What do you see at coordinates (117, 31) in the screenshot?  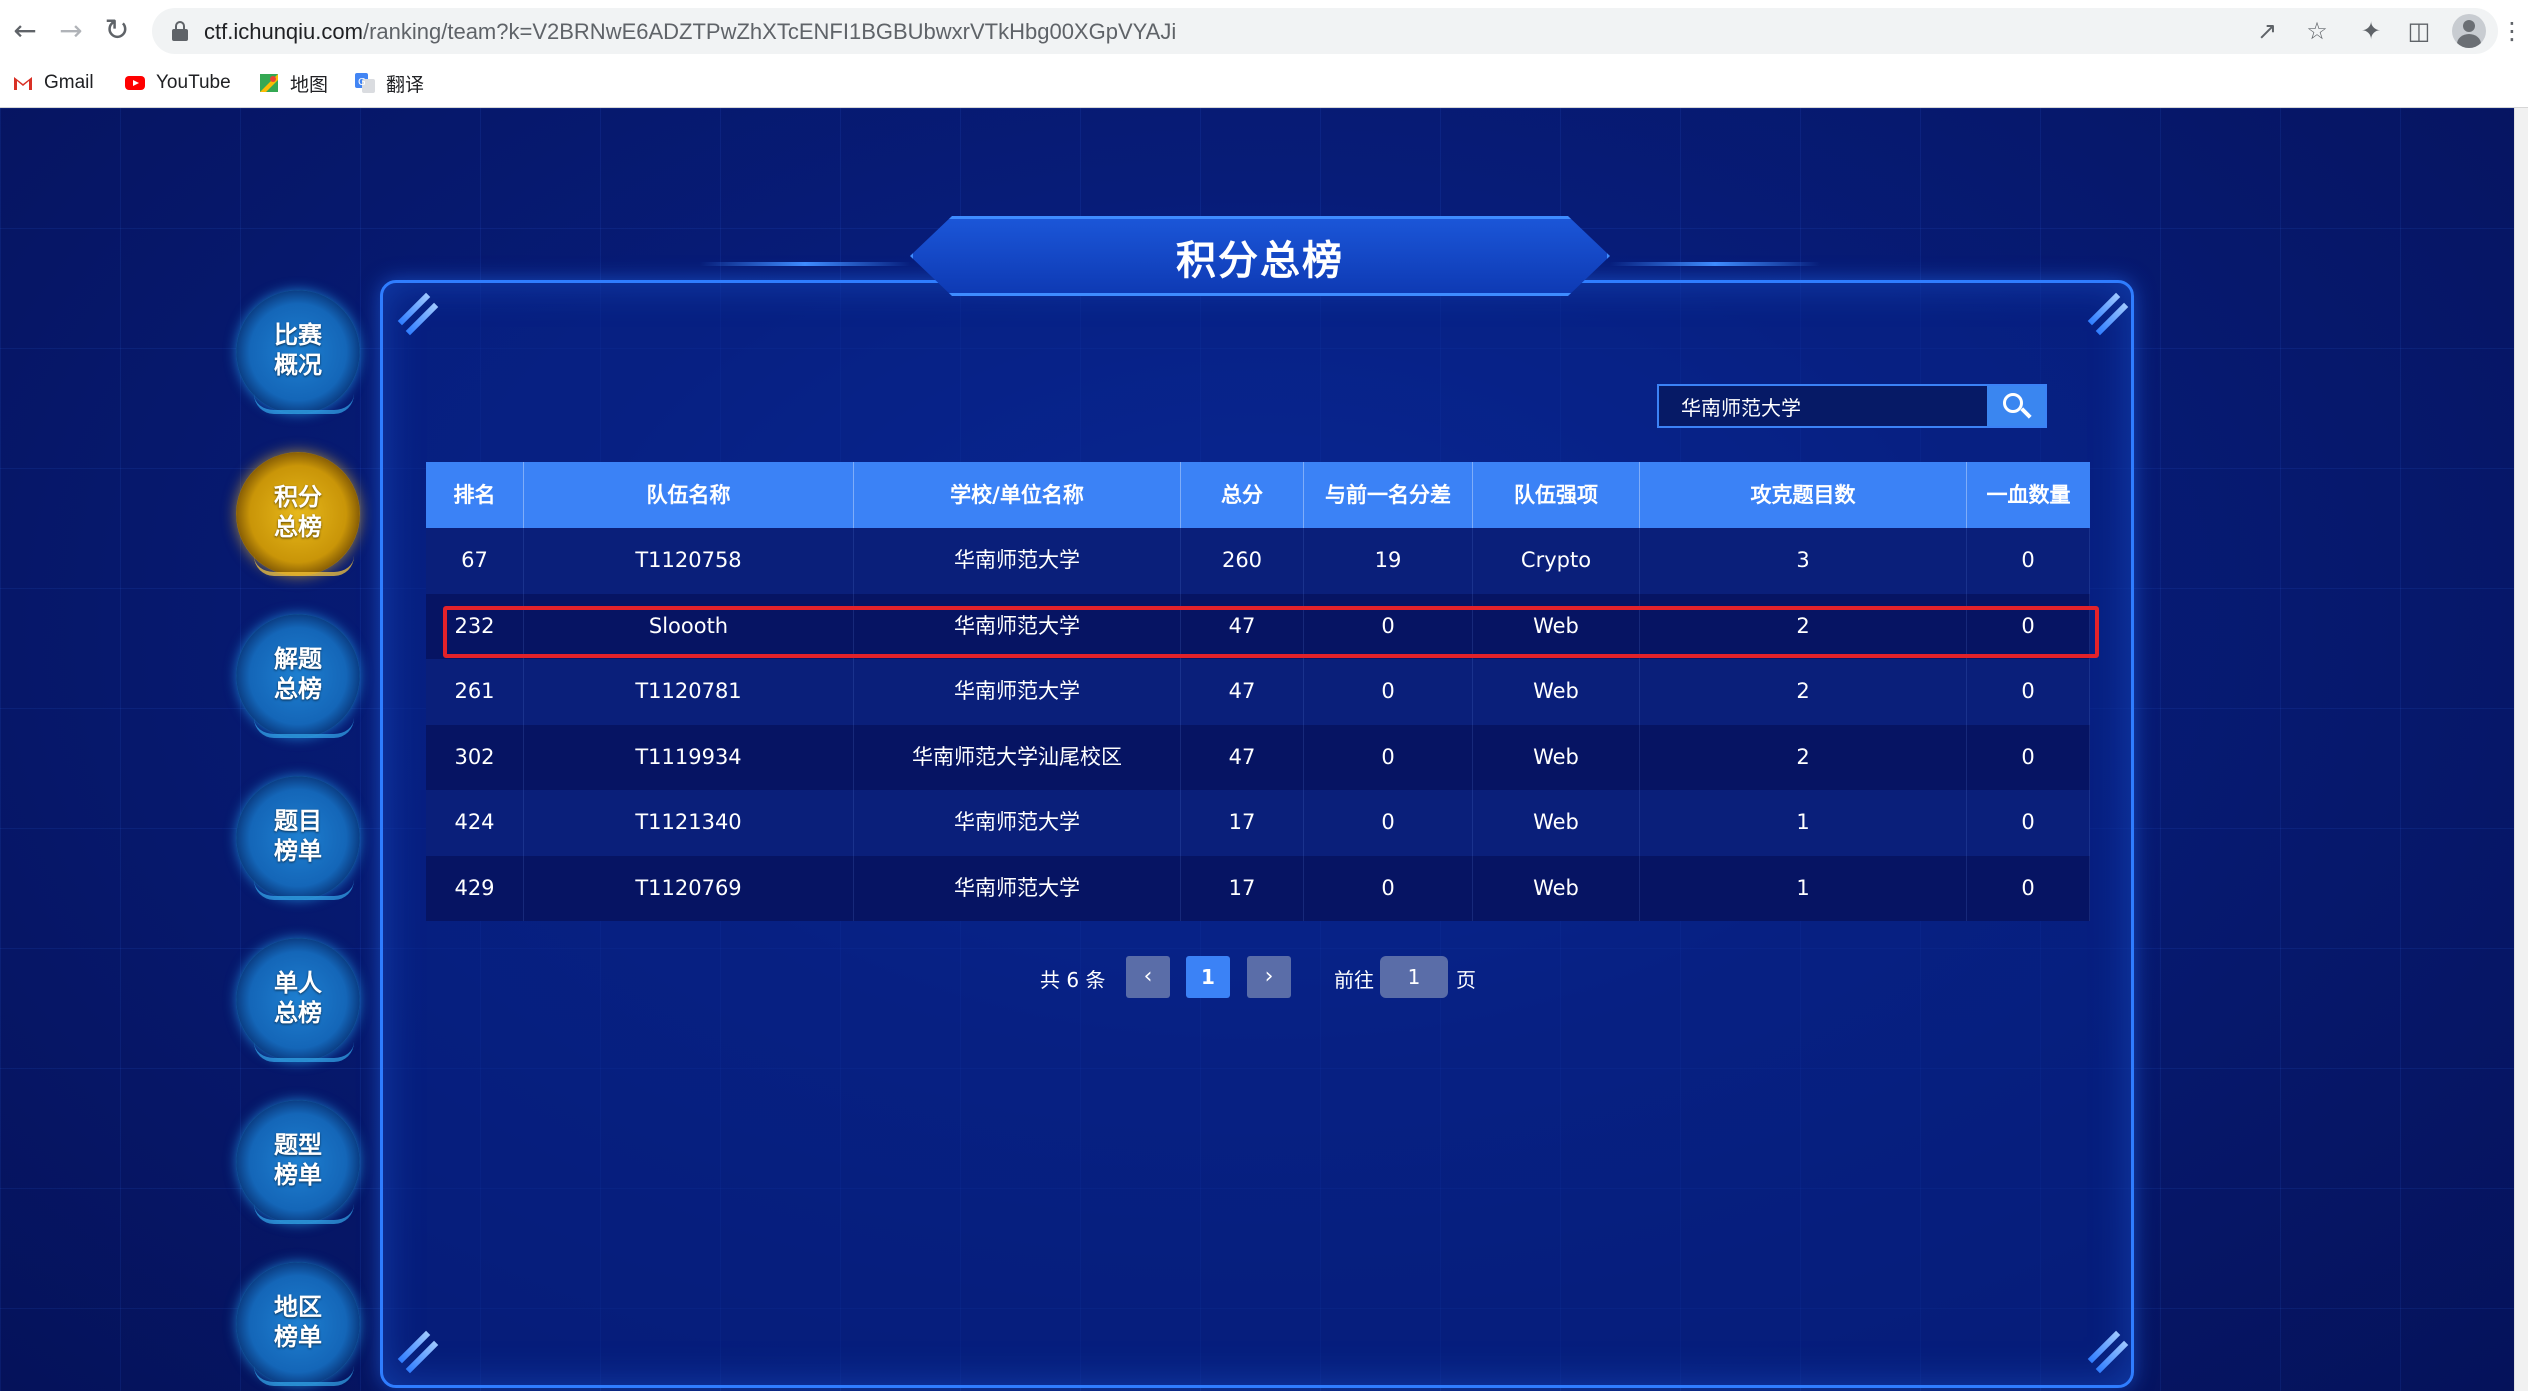 I see `reload-icon: ↻` at bounding box center [117, 31].